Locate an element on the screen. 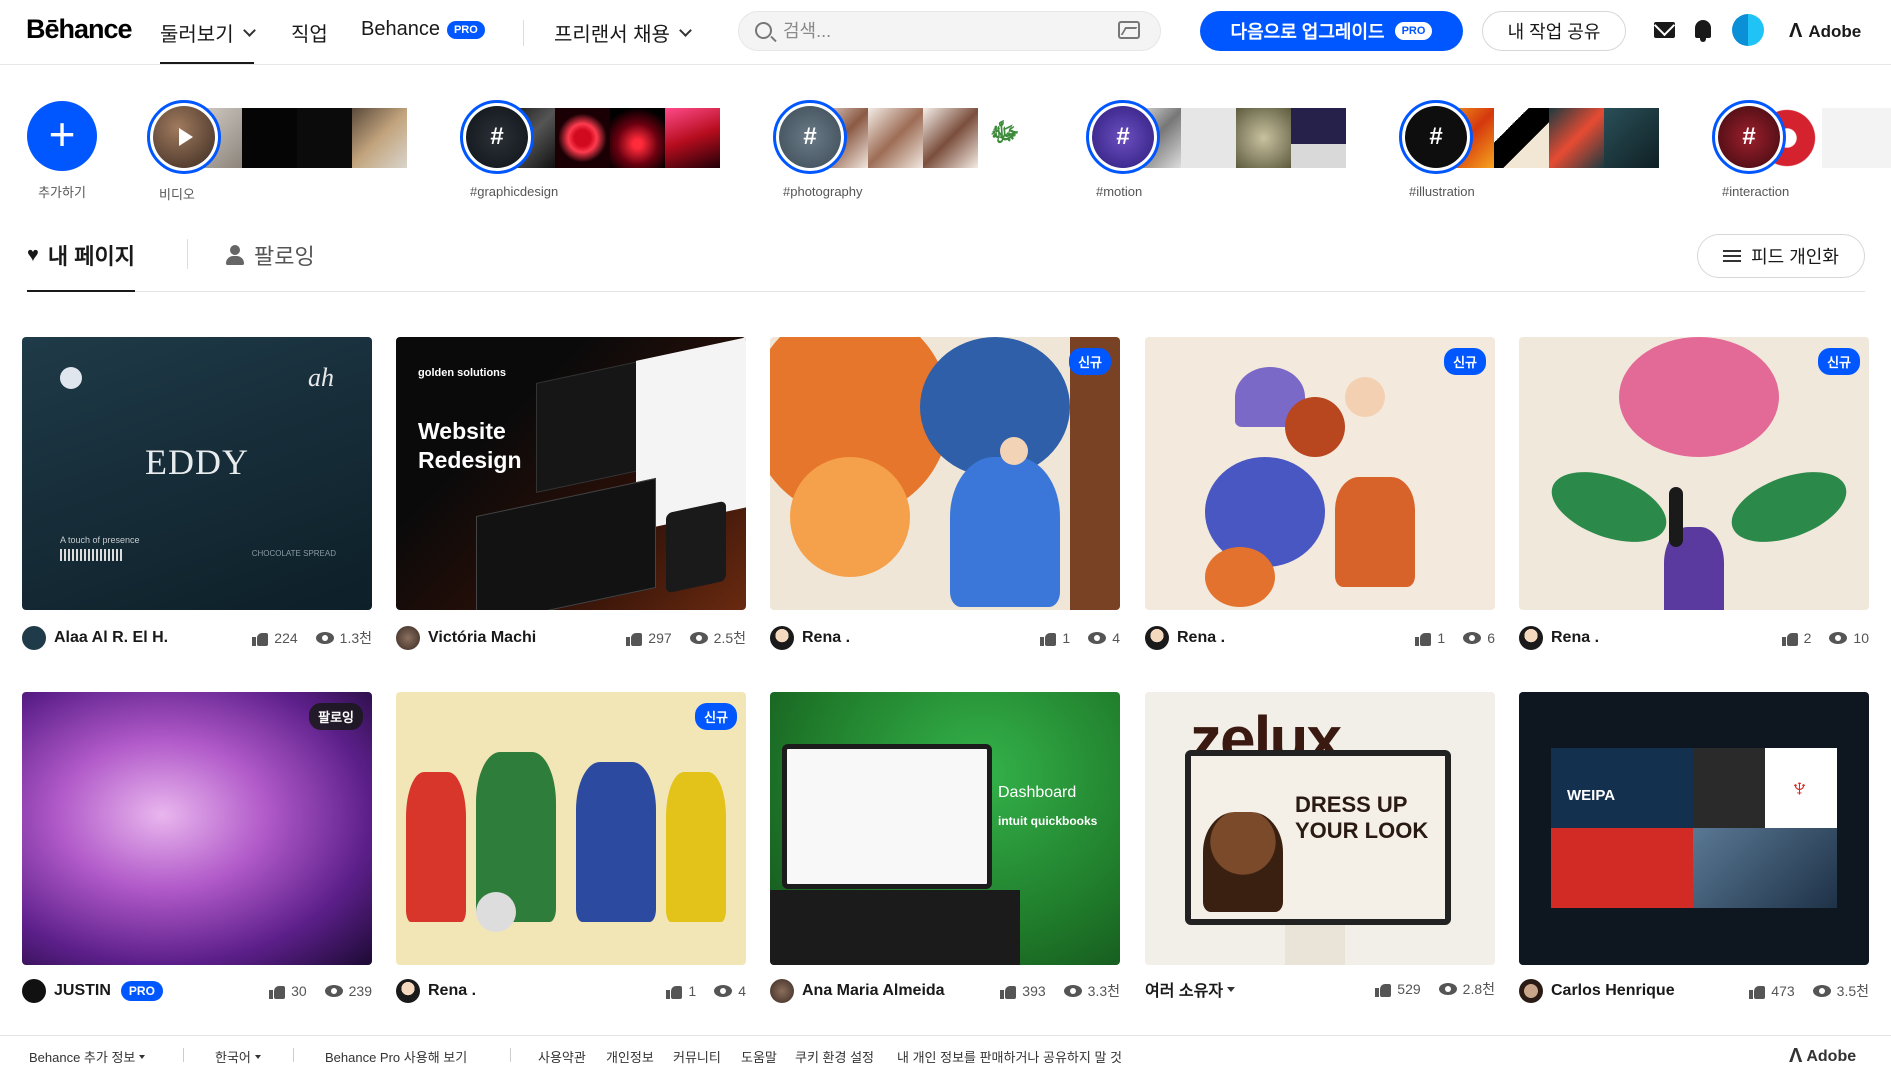 The height and width of the screenshot is (1067, 1891). project-card: 신규 Rena . 2 10 is located at coordinates (1694, 493).